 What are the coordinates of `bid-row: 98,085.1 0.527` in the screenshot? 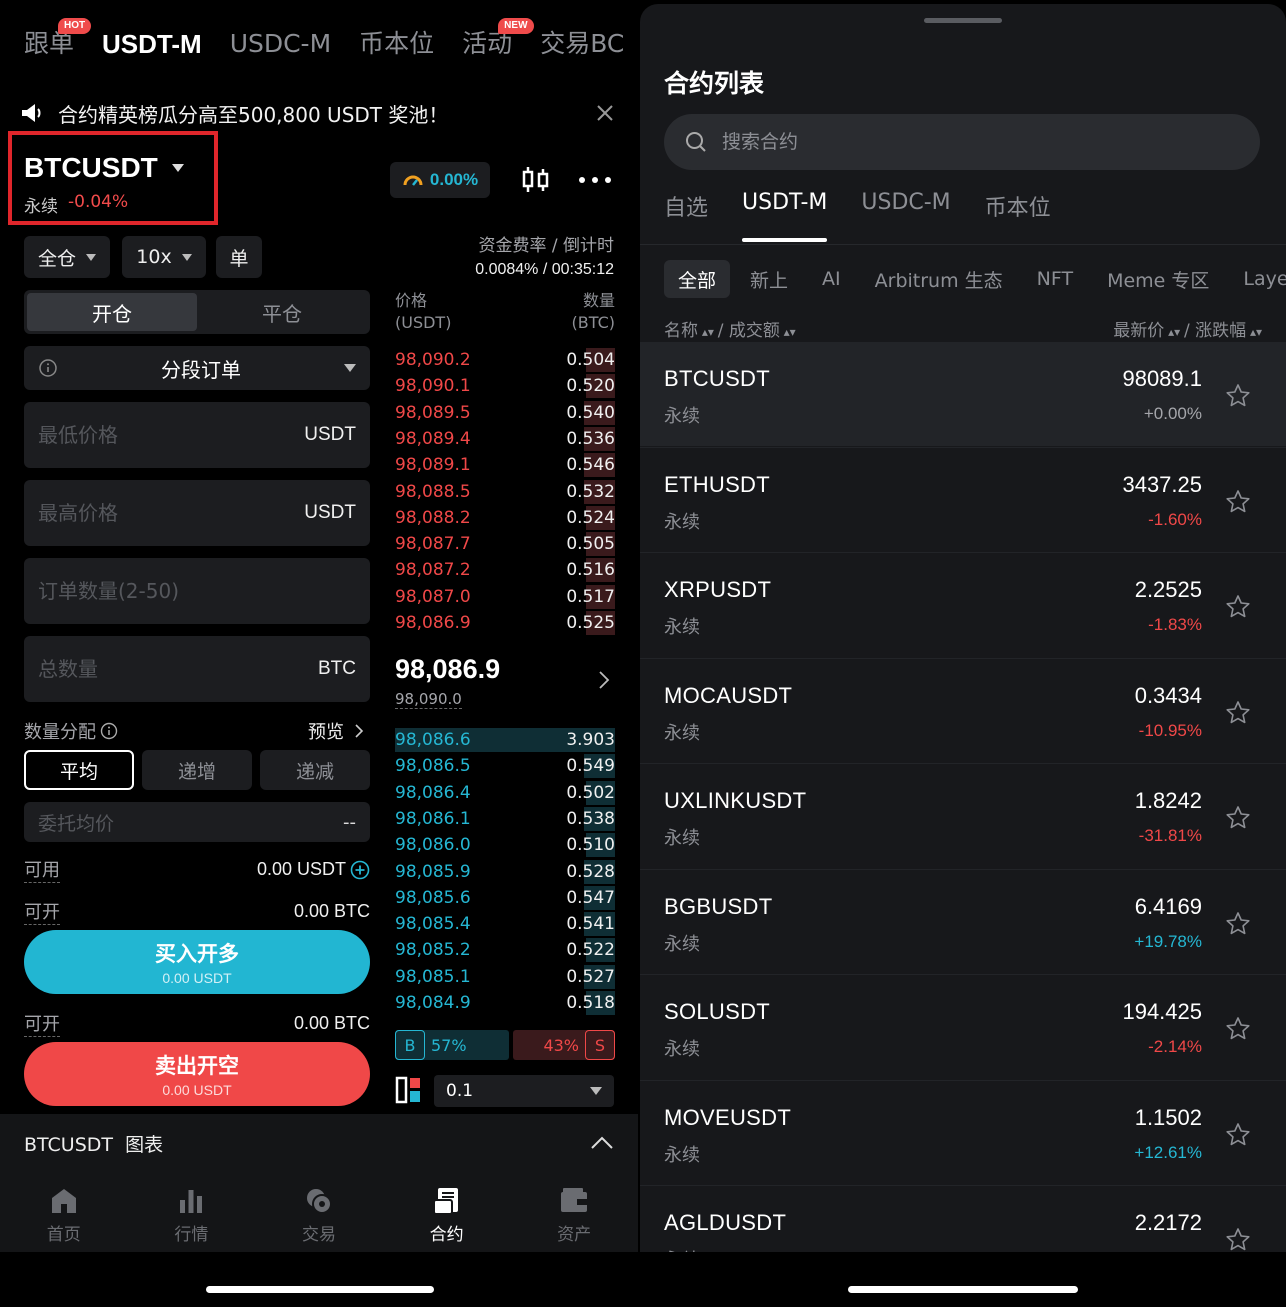 It's located at (505, 977).